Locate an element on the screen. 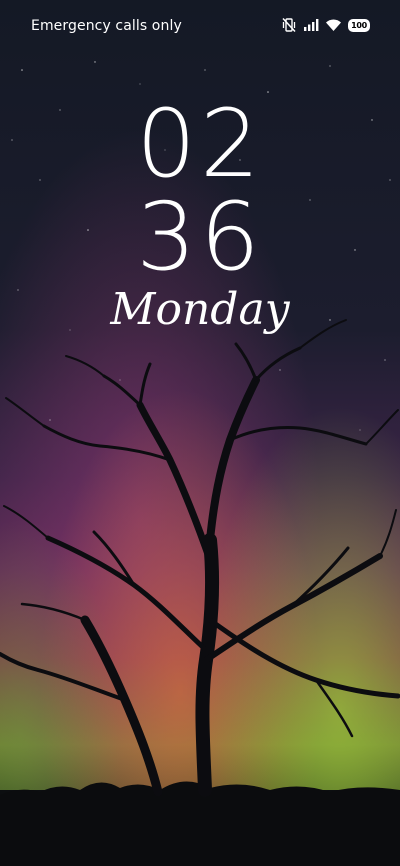 This screenshot has width=400, height=866. status-bar: Emergency calls only 100 is located at coordinates (200, 27).